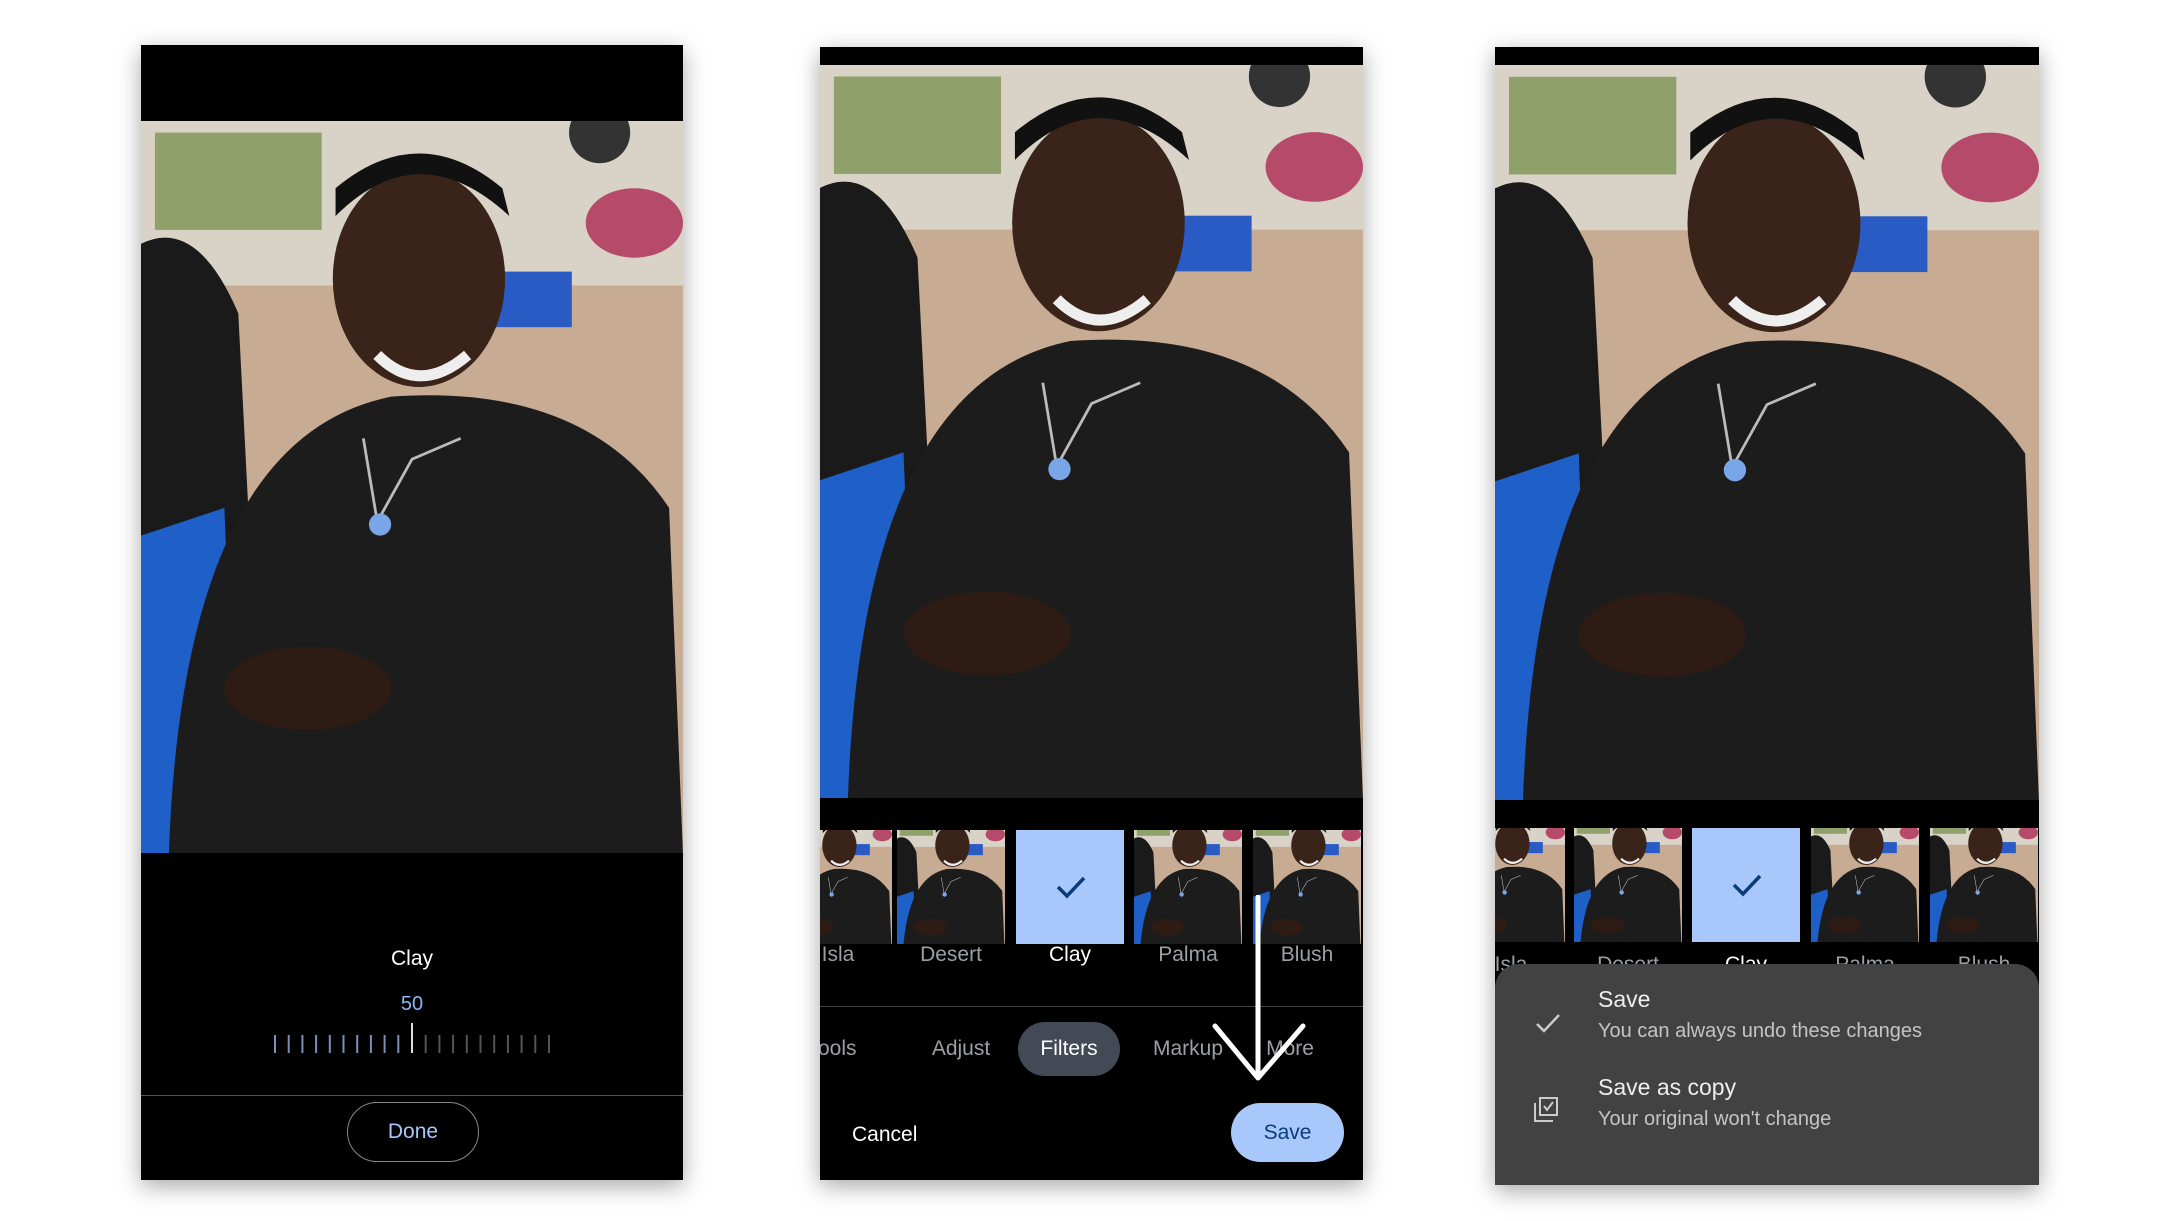  I want to click on save-as-copy-option: Save as copy Your original won't change, so click(1767, 1119).